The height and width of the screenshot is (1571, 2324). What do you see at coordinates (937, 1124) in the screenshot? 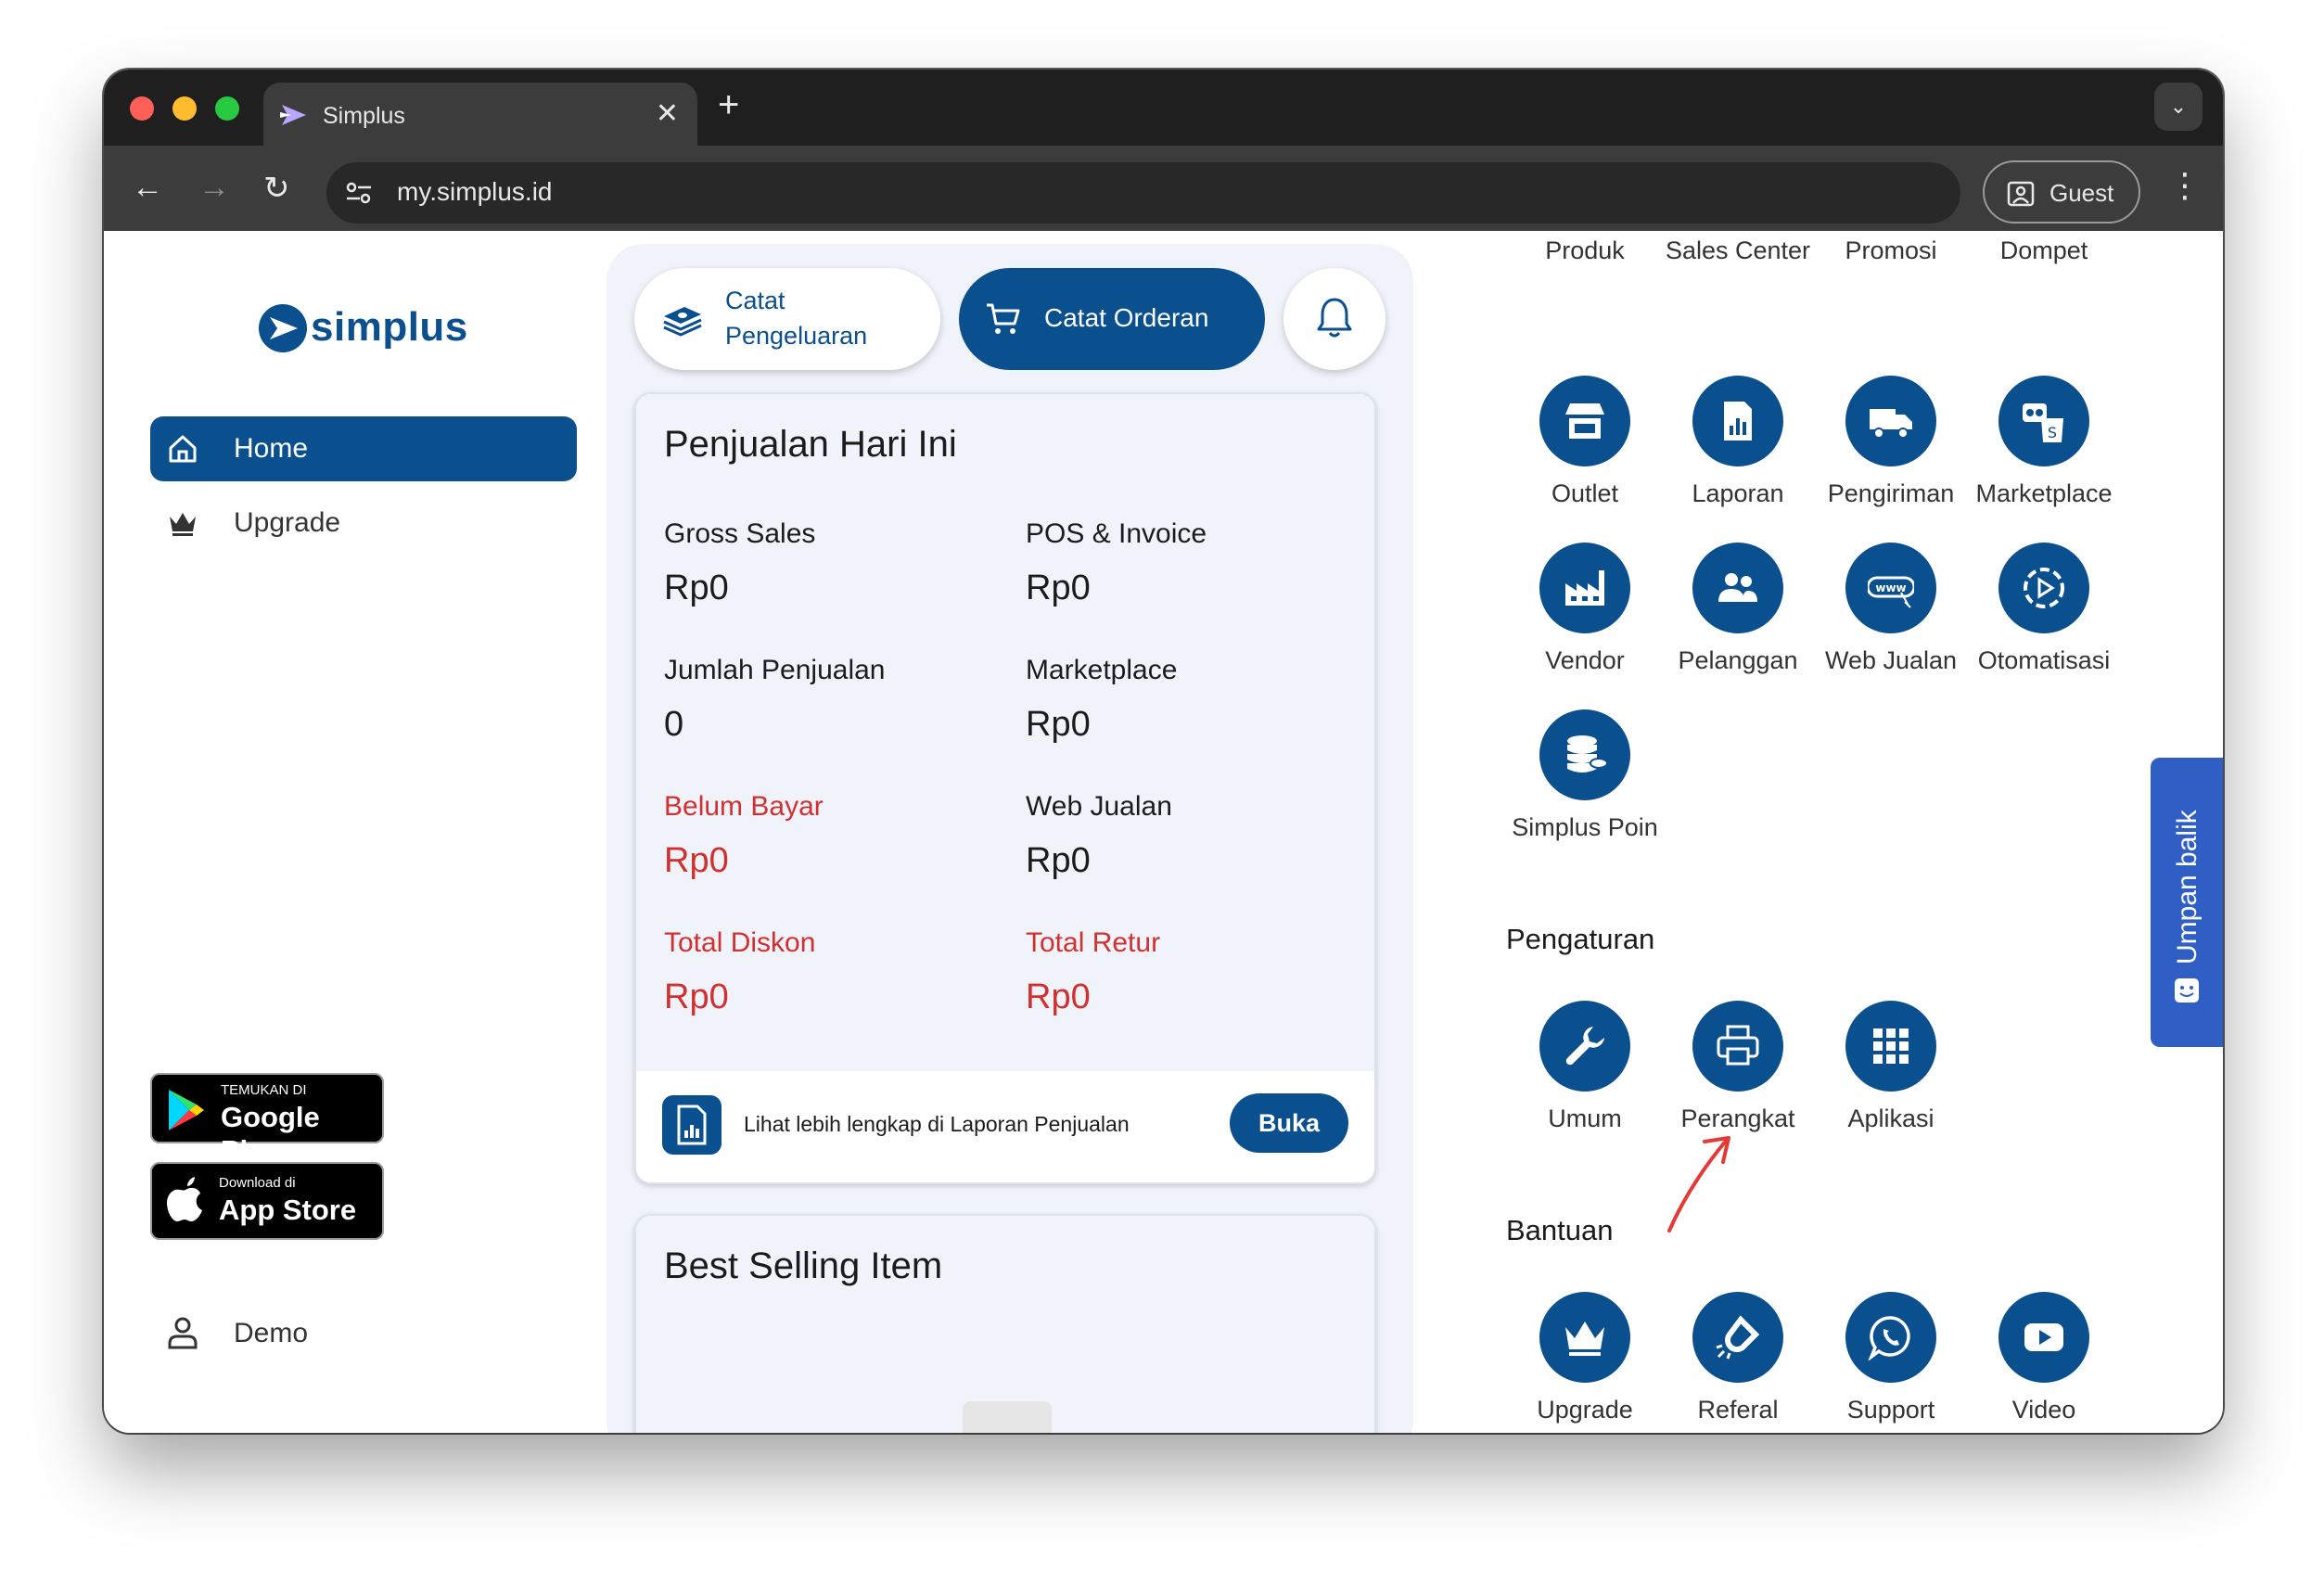
I see `sales-report-link-text: Lihat lebih lengkap di Laporan Penjualan` at bounding box center [937, 1124].